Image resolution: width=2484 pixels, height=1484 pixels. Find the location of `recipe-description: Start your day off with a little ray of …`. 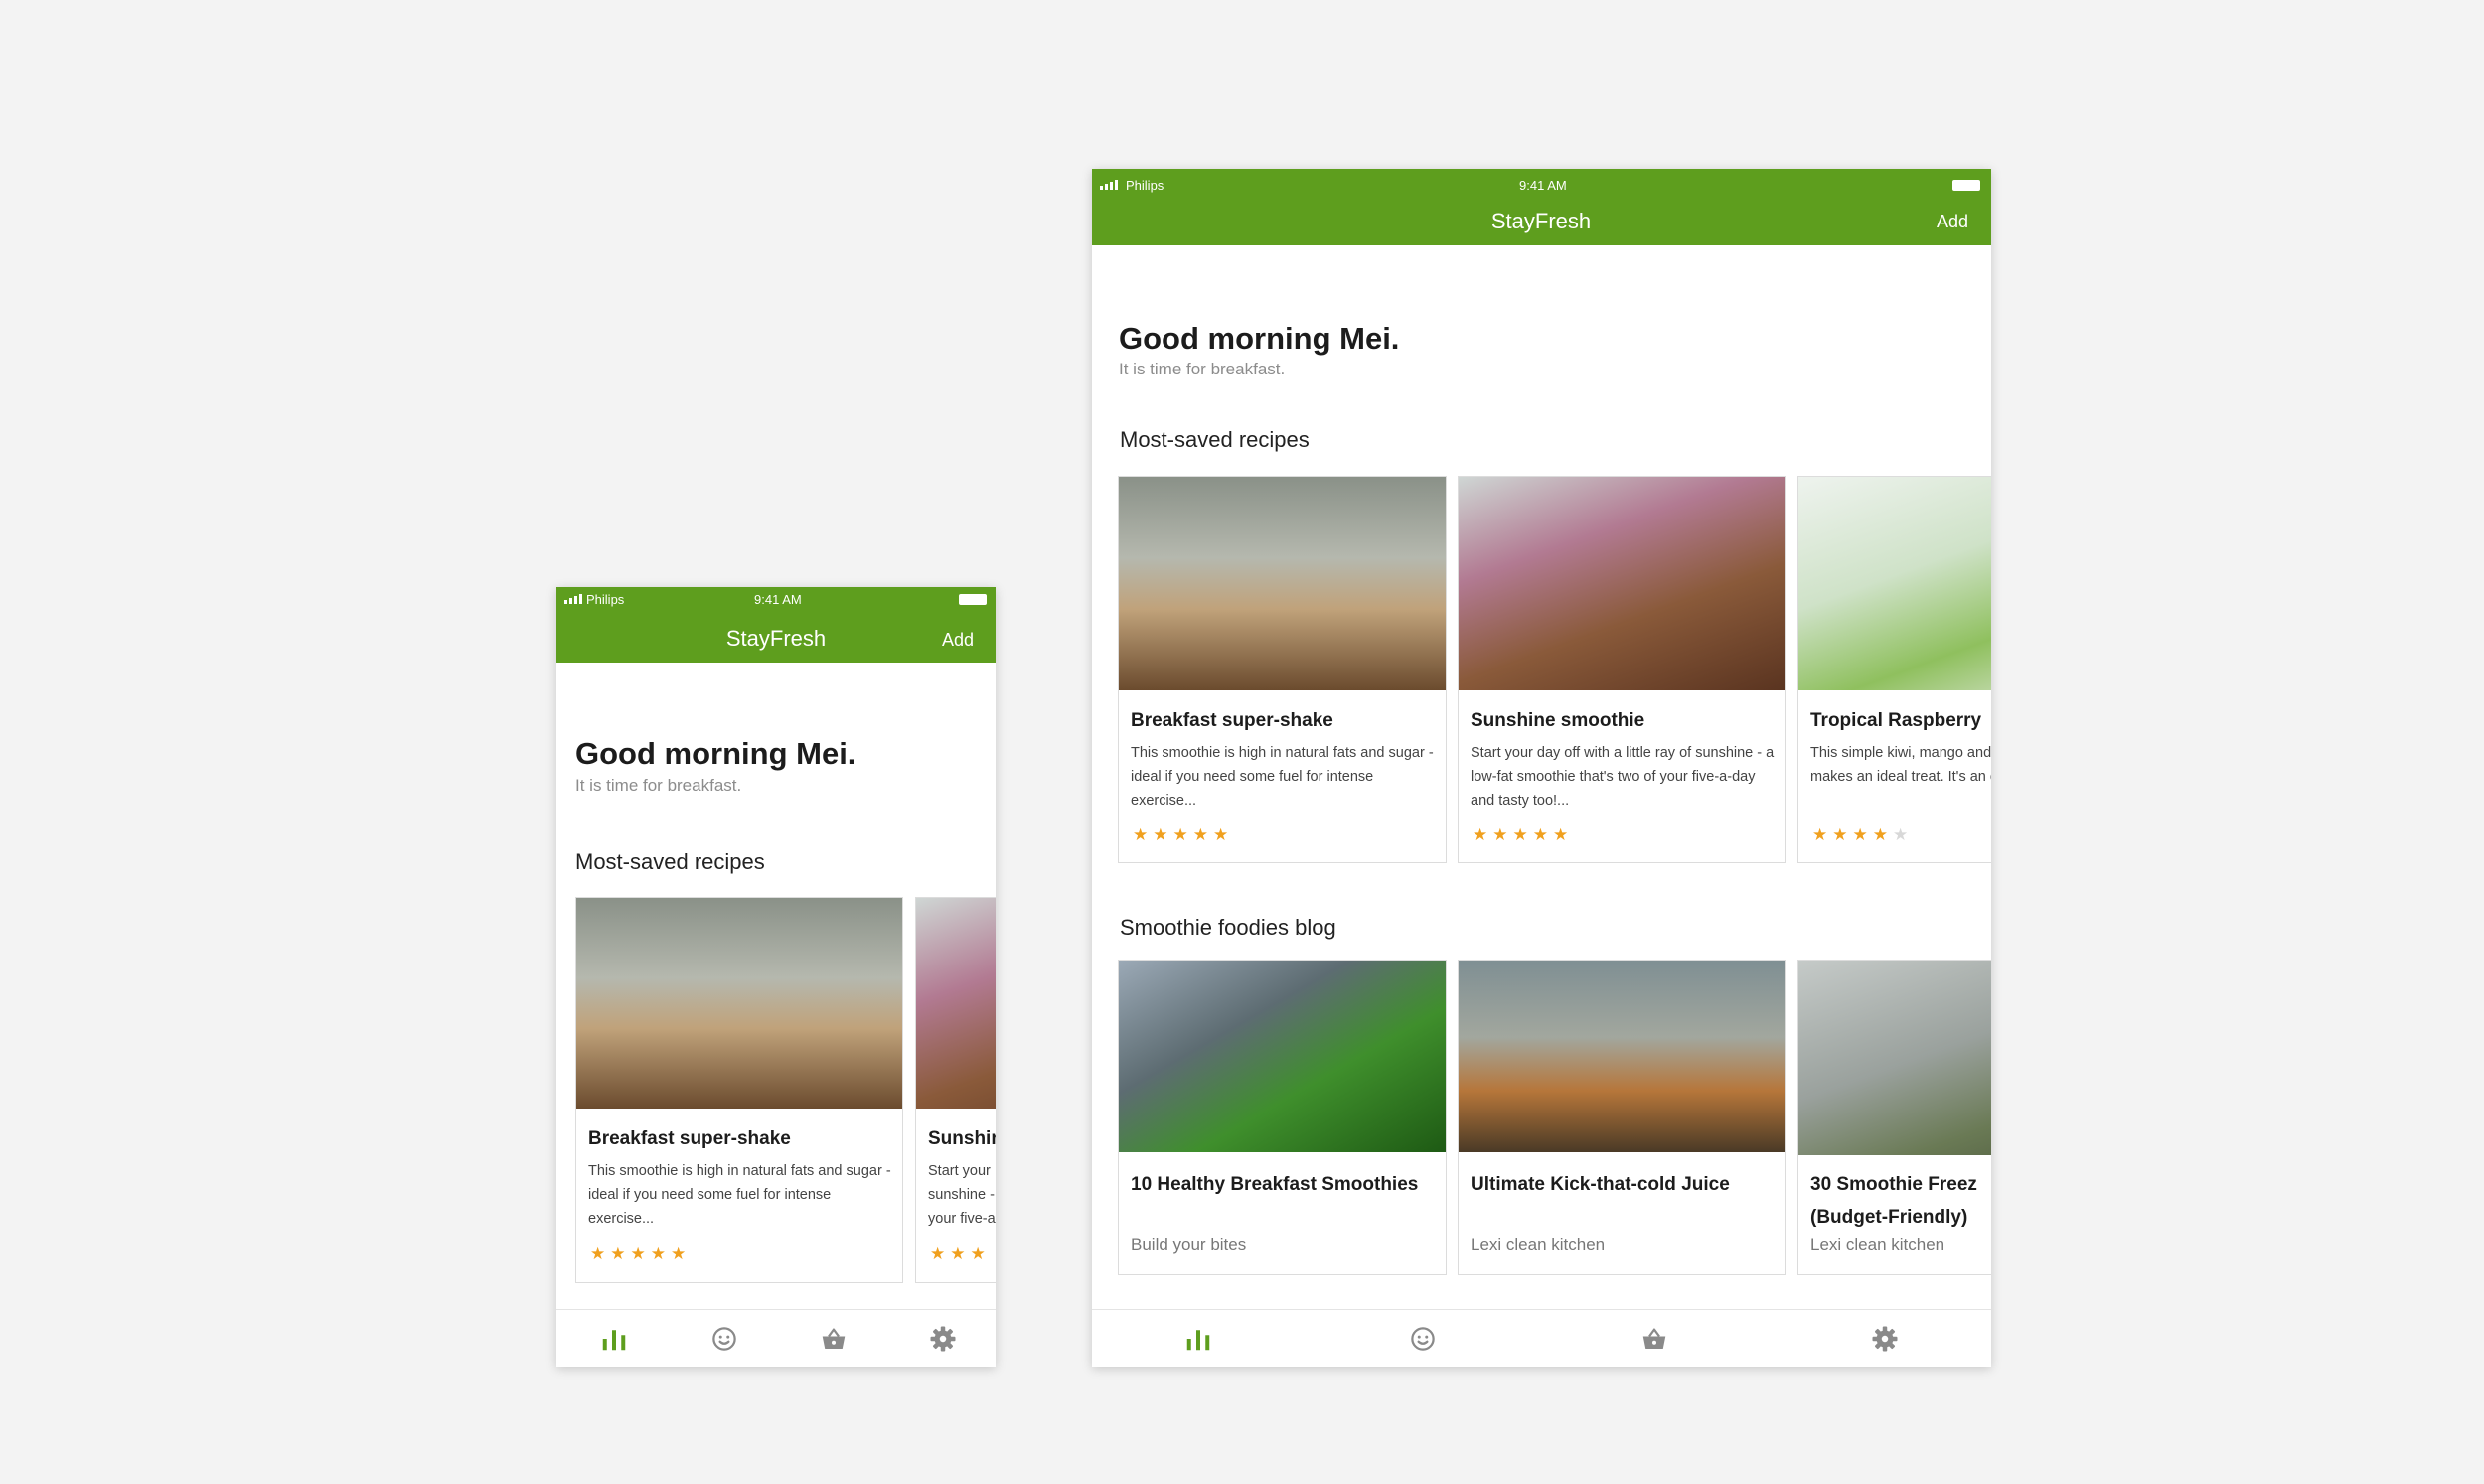

recipe-description: Start your day off with a little ray of … is located at coordinates (1623, 777).